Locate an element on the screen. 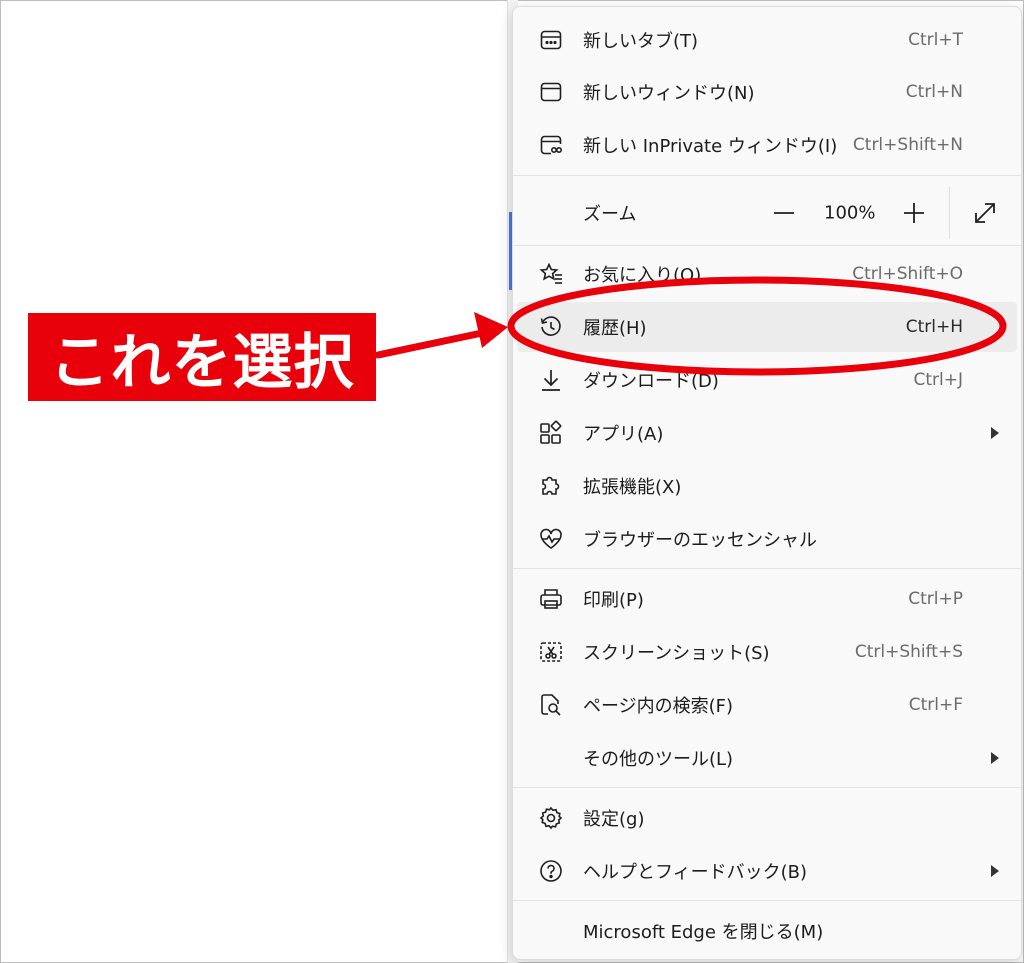 This screenshot has width=1024, height=963. menu-item-shortcut: Ctrl+H is located at coordinates (934, 327).